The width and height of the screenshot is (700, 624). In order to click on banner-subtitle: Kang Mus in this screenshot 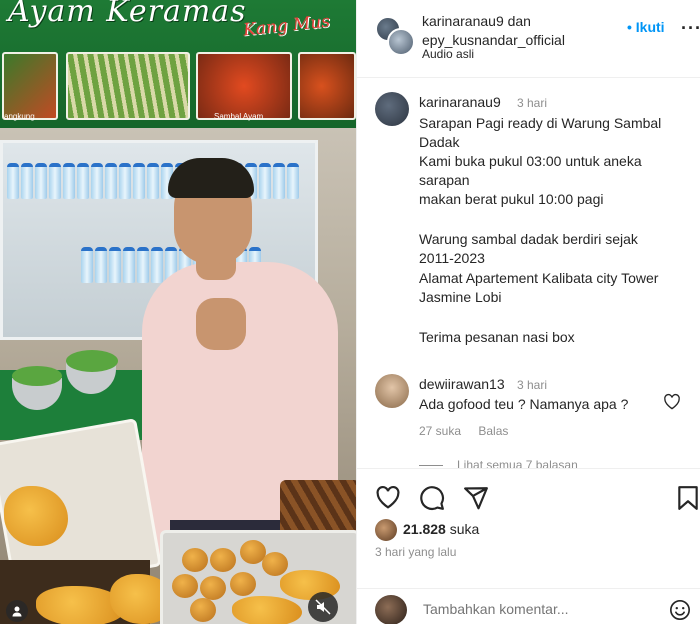, I will do `click(286, 26)`.